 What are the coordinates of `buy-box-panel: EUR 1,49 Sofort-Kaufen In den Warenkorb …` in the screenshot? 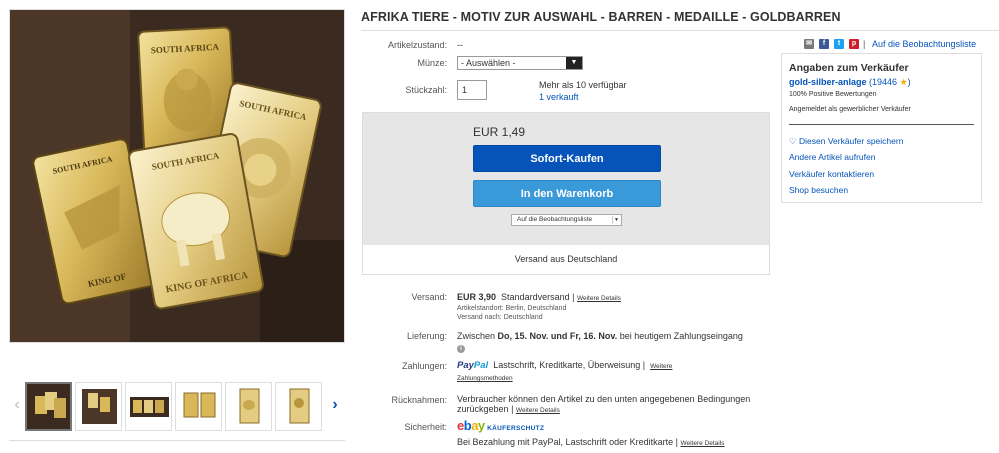 It's located at (566, 179).